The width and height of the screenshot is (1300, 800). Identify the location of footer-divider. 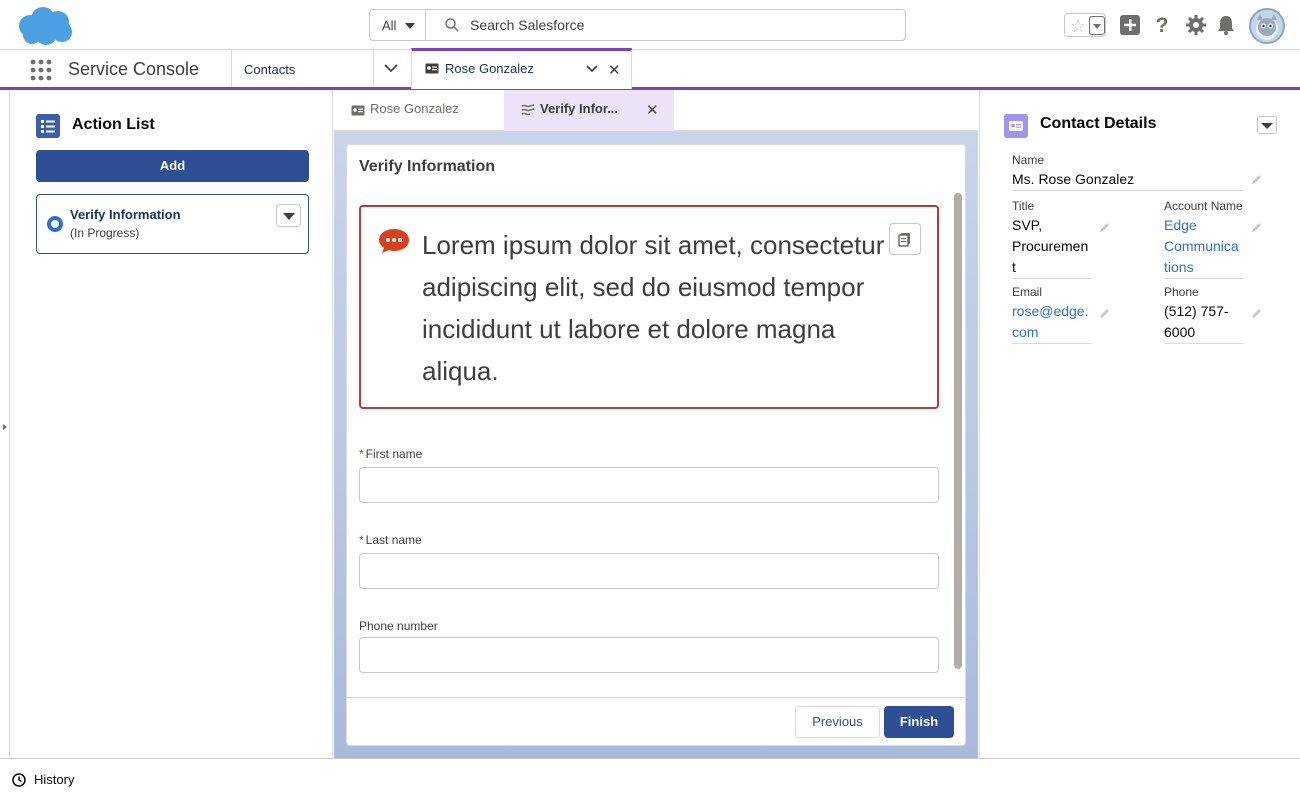
(656, 697).